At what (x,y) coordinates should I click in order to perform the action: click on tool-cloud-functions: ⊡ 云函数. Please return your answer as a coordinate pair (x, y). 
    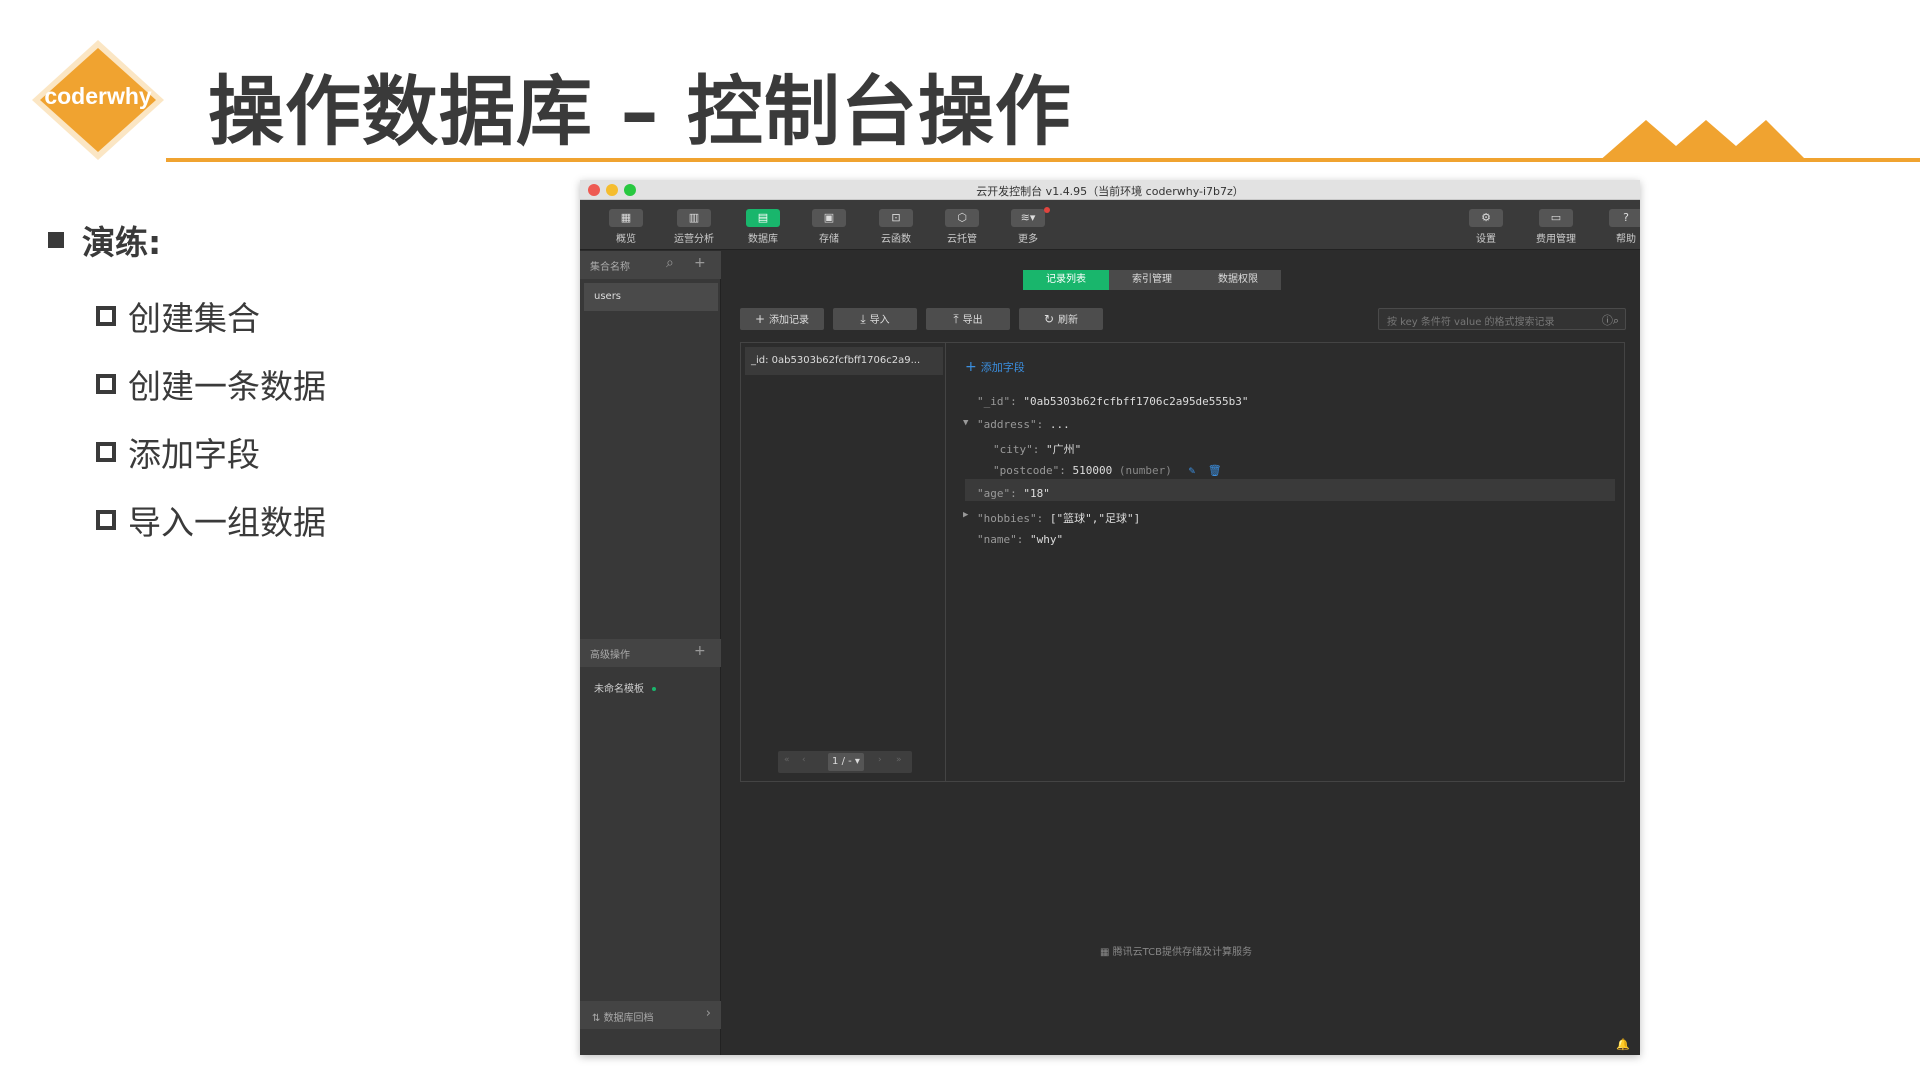
    Looking at the image, I should click on (896, 228).